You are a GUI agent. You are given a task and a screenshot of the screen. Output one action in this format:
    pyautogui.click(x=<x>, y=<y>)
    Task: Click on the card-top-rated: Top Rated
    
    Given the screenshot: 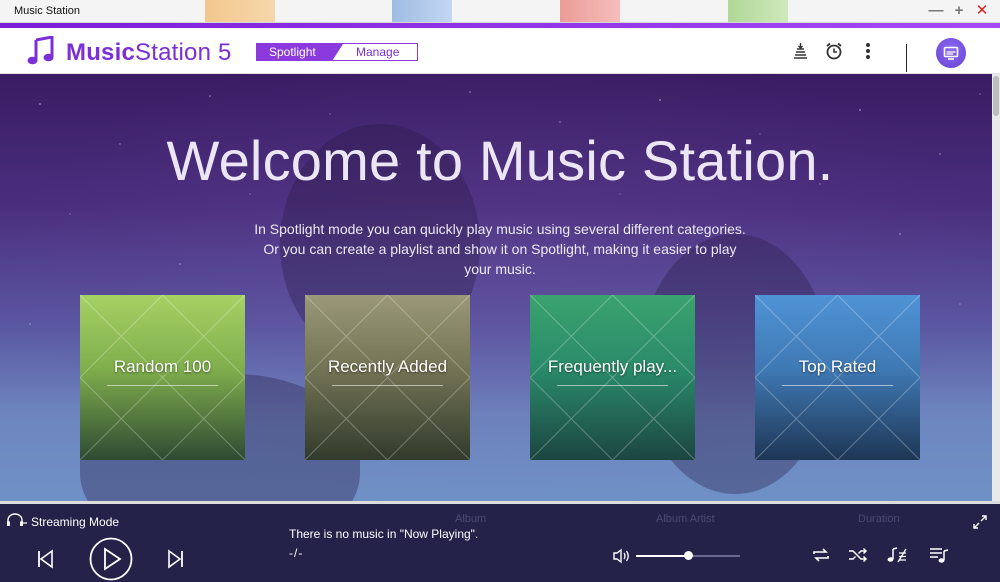 What is the action you would take?
    pyautogui.click(x=837, y=377)
    